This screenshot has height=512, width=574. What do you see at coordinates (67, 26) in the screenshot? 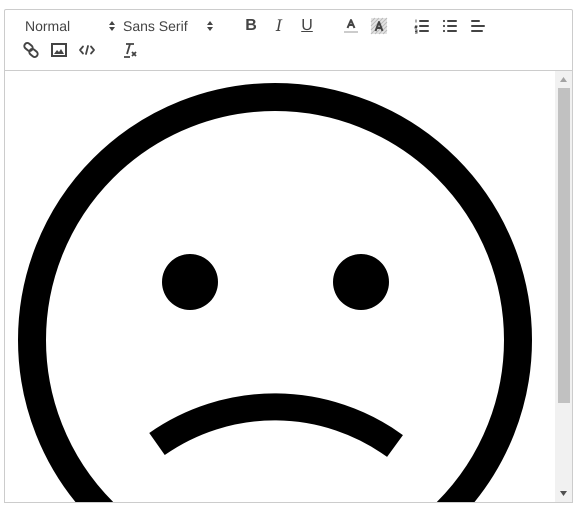
I see `heading-picker: Normal` at bounding box center [67, 26].